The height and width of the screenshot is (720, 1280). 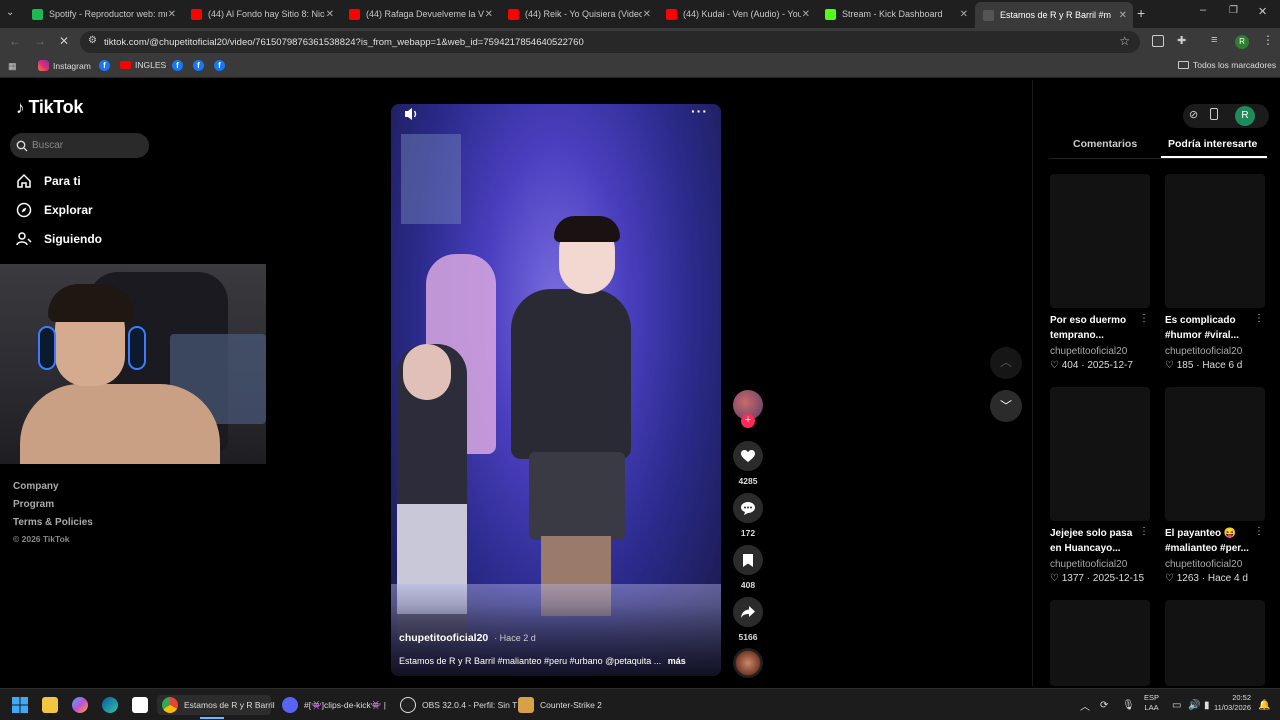 I want to click on new-tab-button: +, so click(x=1141, y=13).